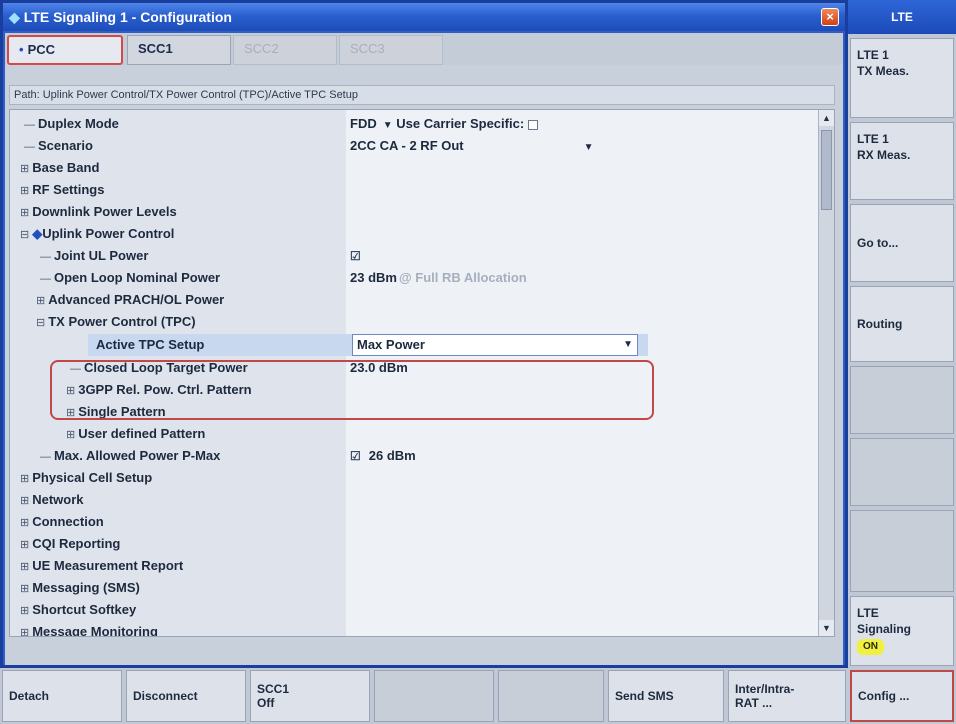  I want to click on tree-label: CQI Reporting, so click(76, 543).